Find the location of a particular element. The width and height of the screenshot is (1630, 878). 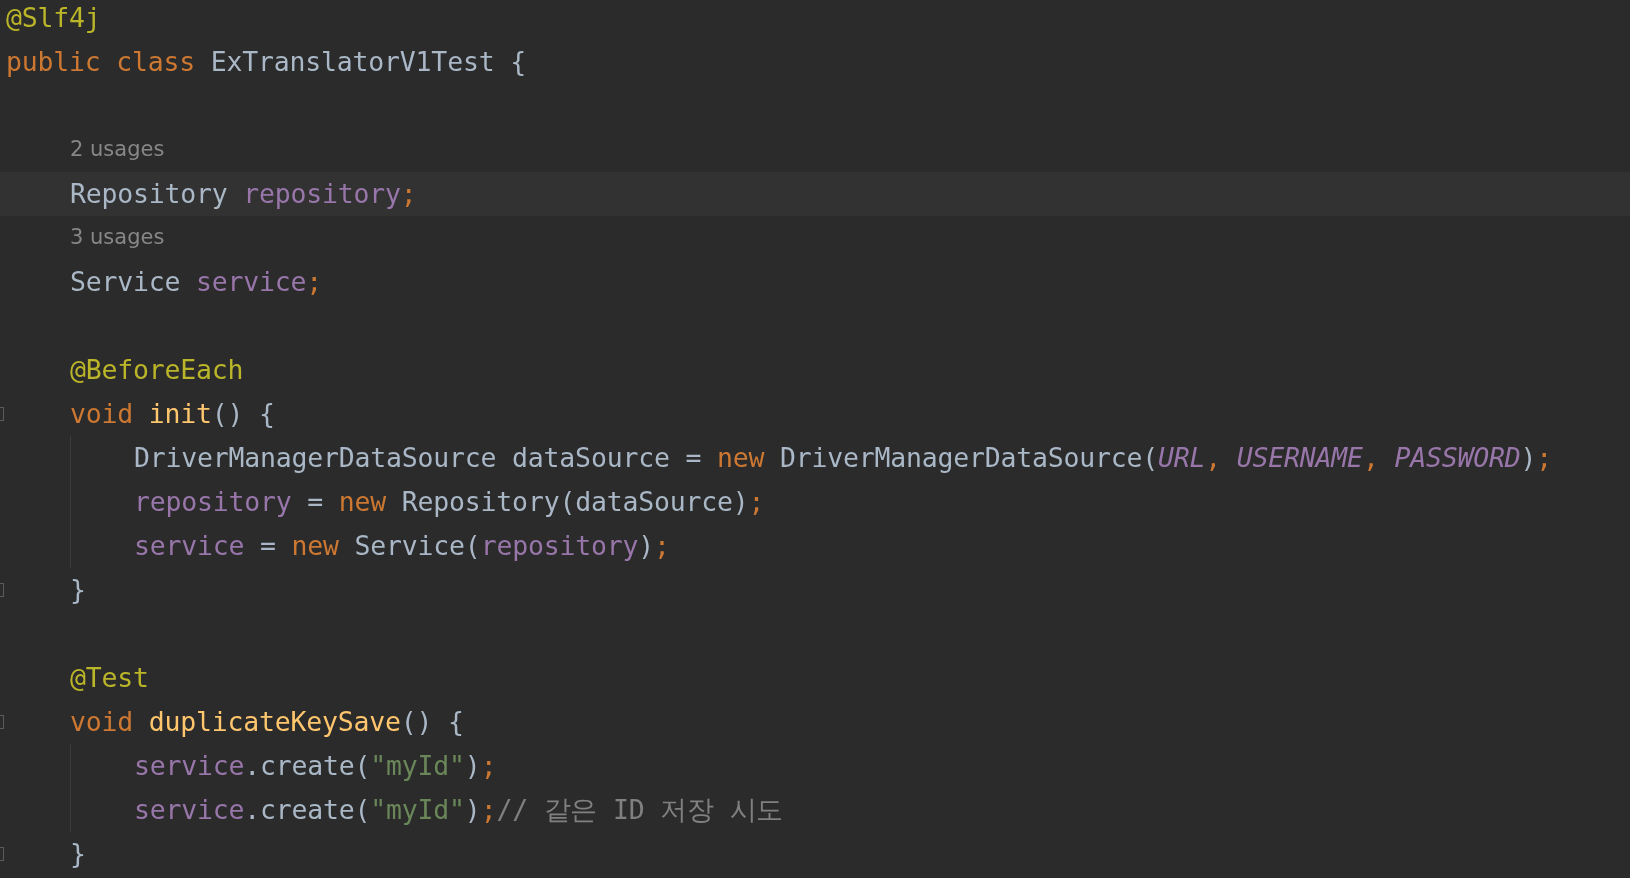

code-line: void init() { is located at coordinates (172, 414).